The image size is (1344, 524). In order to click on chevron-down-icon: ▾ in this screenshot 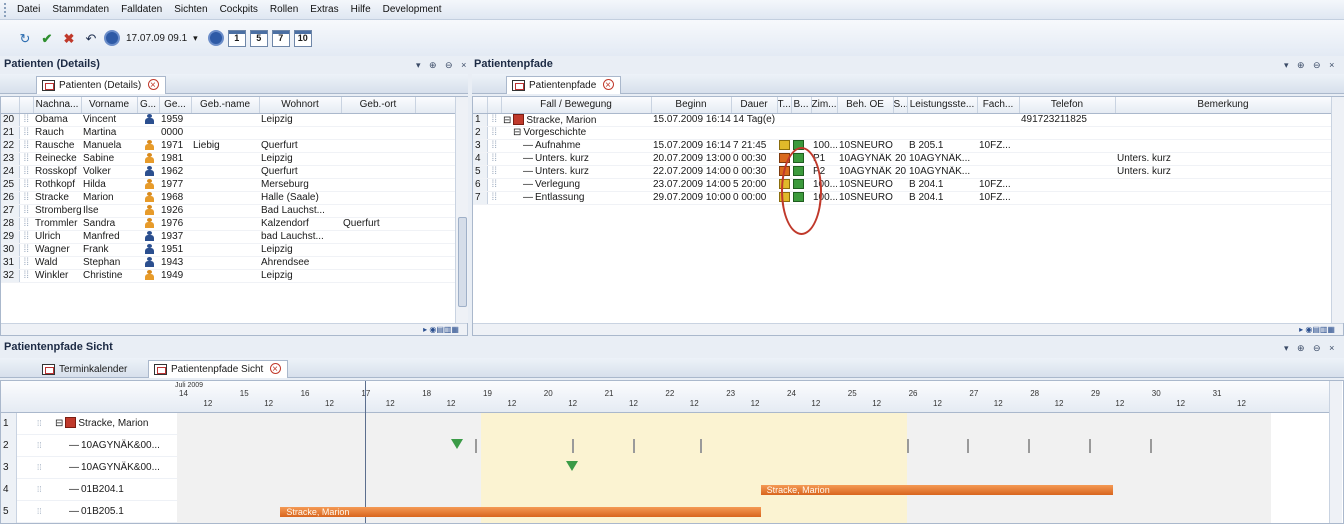, I will do `click(195, 38)`.